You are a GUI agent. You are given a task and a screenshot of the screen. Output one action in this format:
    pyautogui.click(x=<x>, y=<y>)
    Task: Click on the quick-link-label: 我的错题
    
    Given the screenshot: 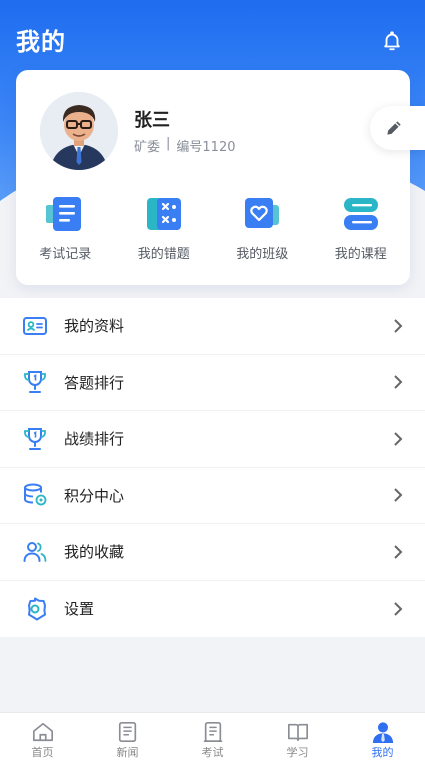 What is the action you would take?
    pyautogui.click(x=163, y=254)
    